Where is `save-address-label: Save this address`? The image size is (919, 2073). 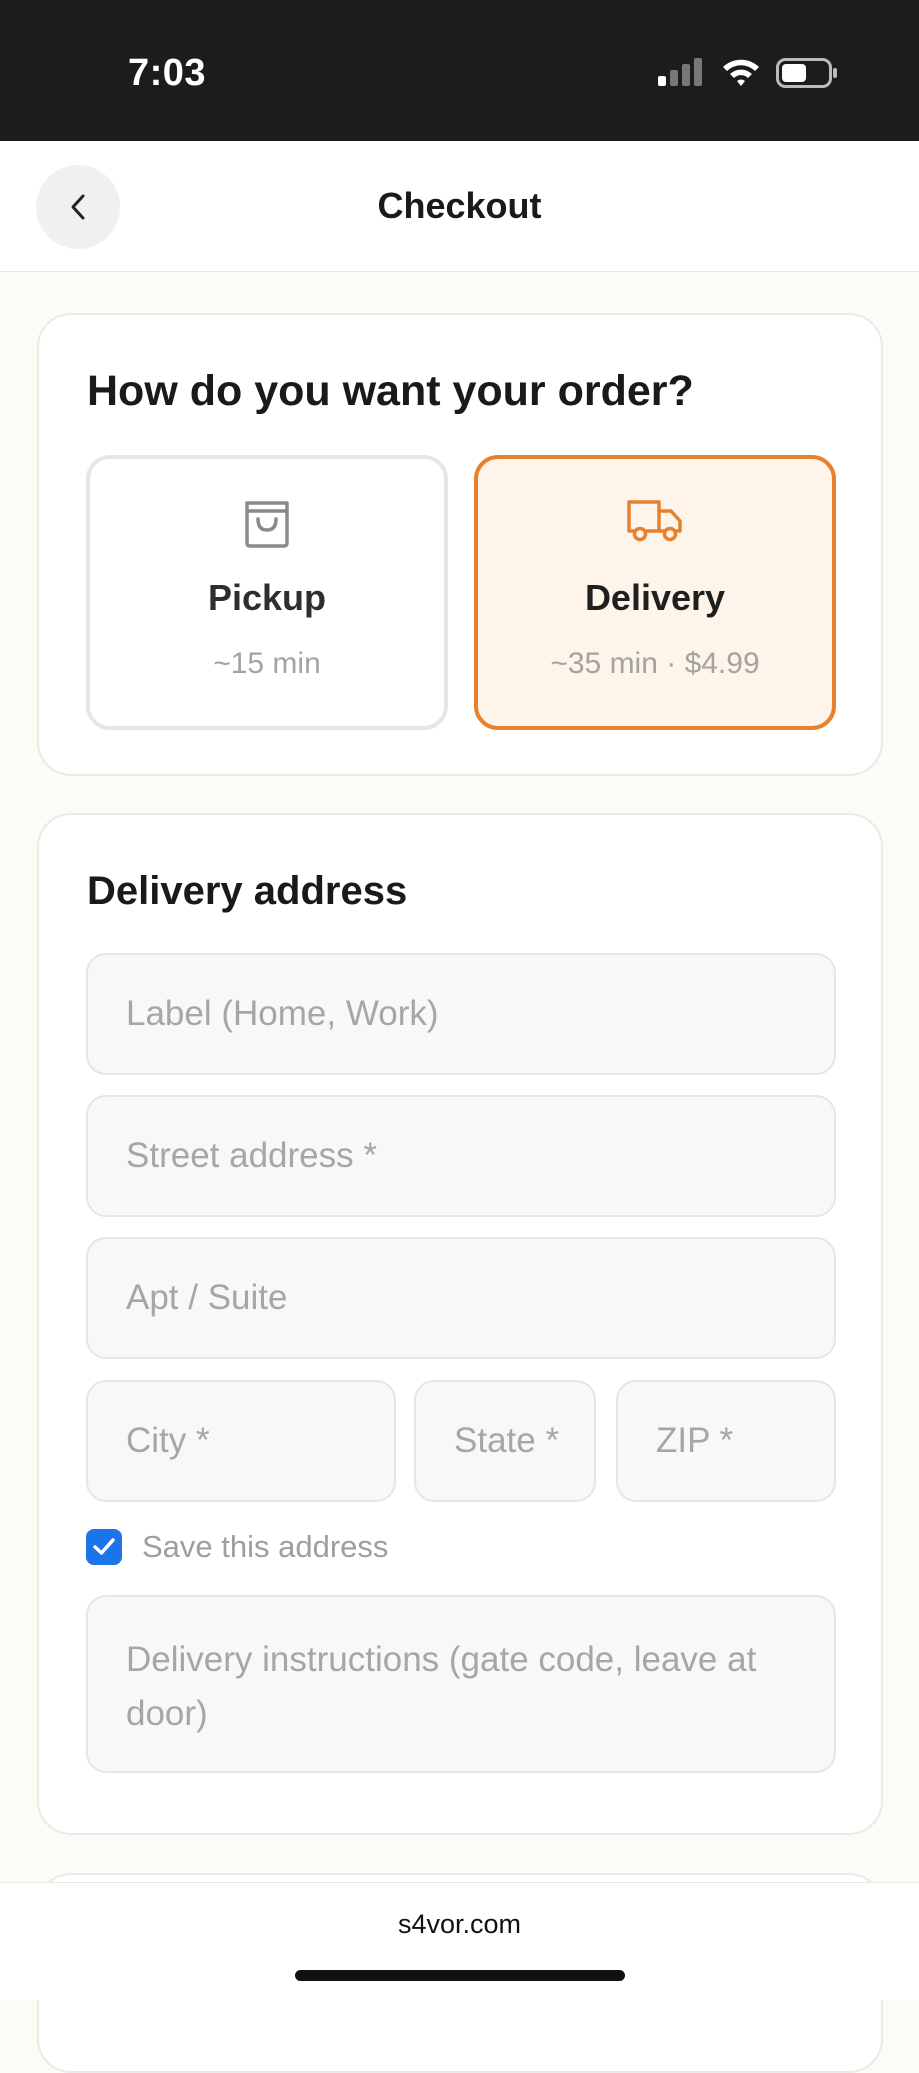 save-address-label: Save this address is located at coordinates (265, 1546).